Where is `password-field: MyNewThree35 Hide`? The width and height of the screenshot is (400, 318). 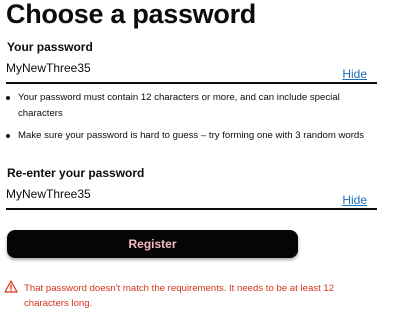 password-field: MyNewThree35 Hide is located at coordinates (191, 72).